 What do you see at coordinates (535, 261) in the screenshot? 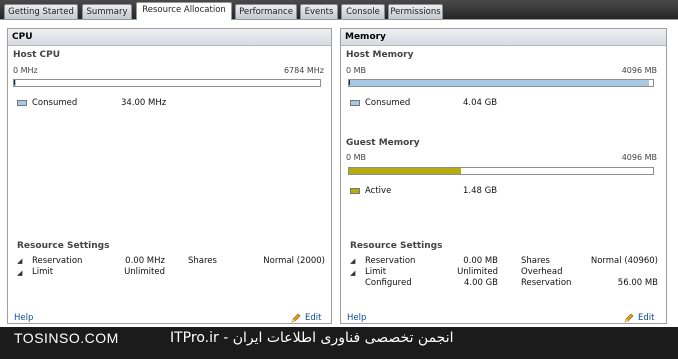
I see `memory-shares-label: Shares` at bounding box center [535, 261].